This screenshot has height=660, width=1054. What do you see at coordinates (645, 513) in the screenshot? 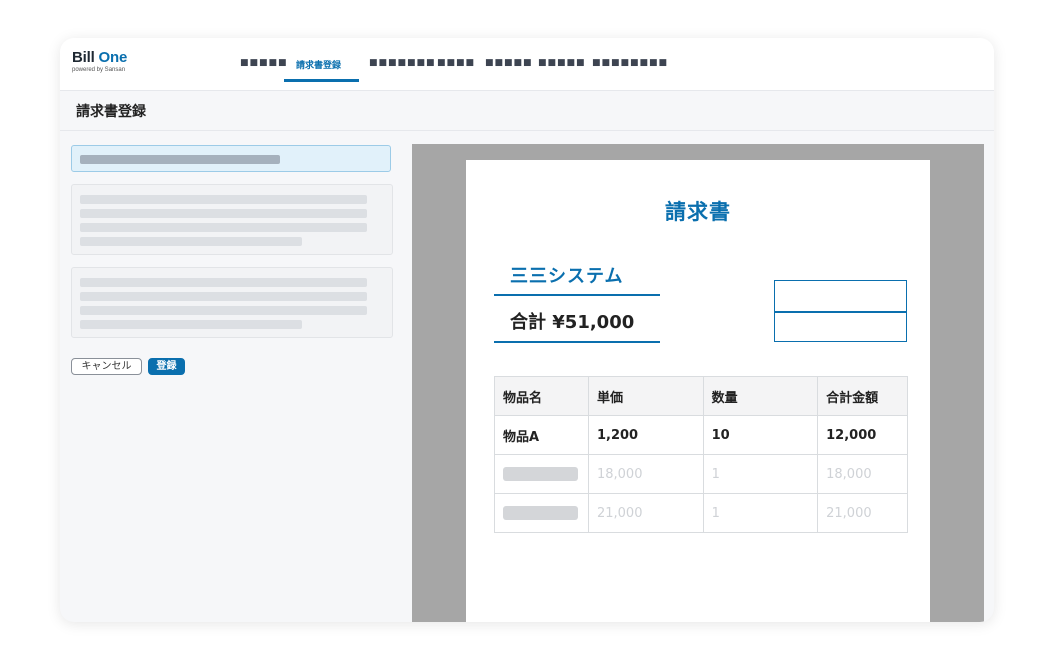
I see `cell-unit-price: 21,000` at bounding box center [645, 513].